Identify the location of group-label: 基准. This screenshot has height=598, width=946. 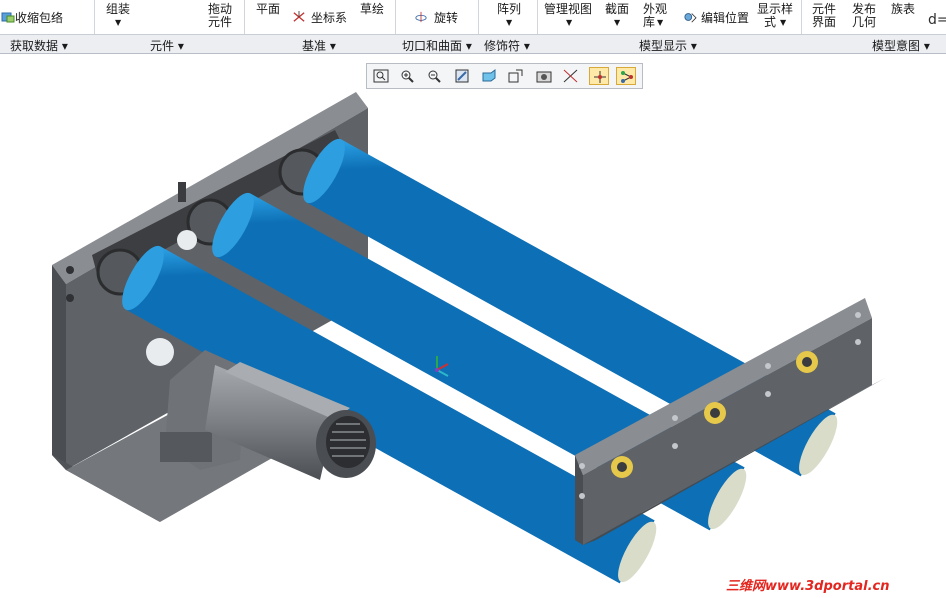
(314, 46).